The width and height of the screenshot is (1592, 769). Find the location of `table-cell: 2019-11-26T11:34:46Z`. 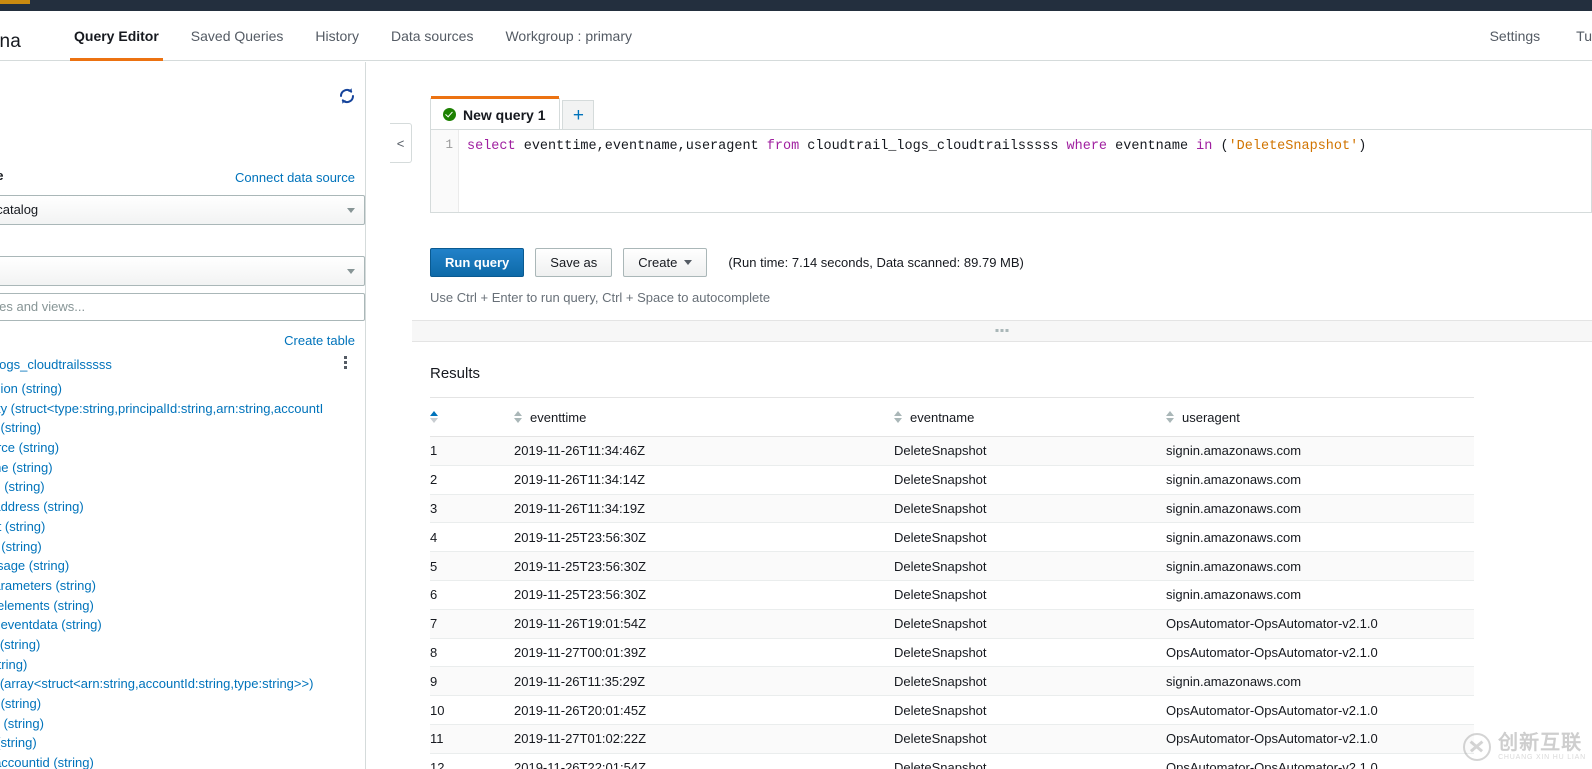

table-cell: 2019-11-26T11:34:46Z is located at coordinates (704, 451).